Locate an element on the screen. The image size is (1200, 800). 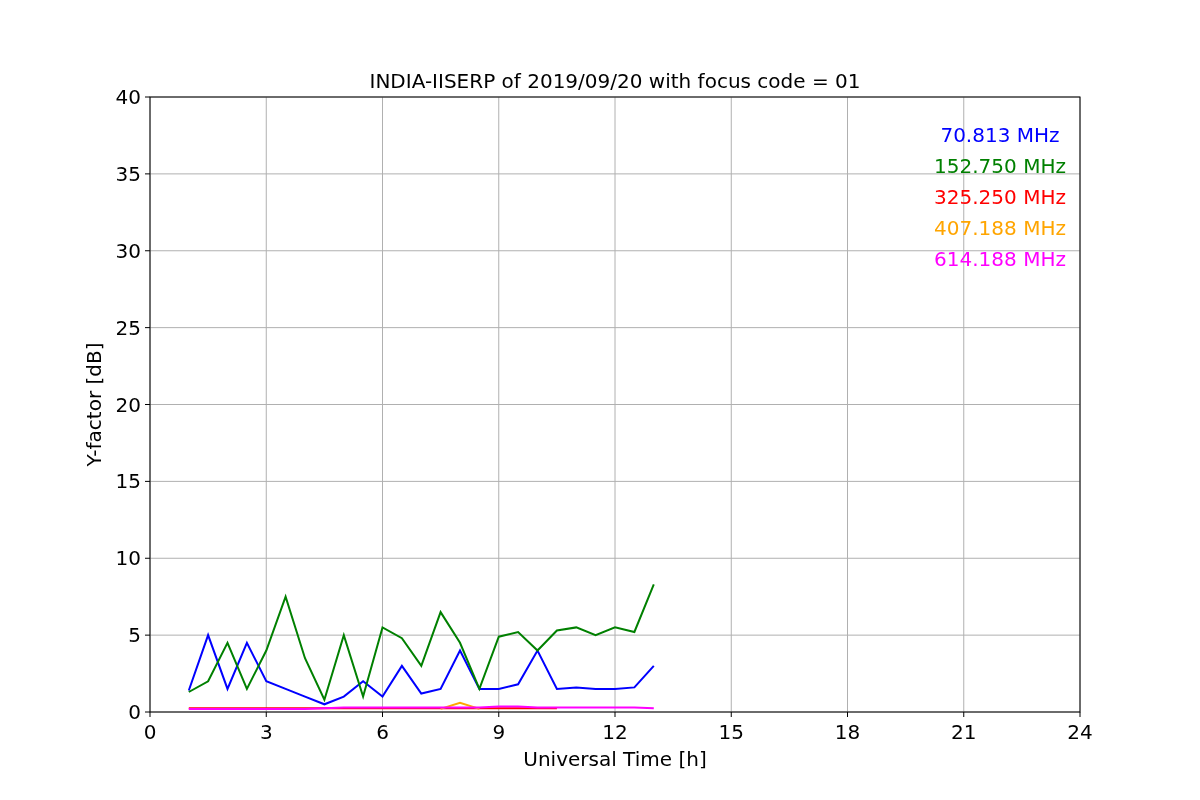
tick-label: 18 is located at coordinates (847, 732).